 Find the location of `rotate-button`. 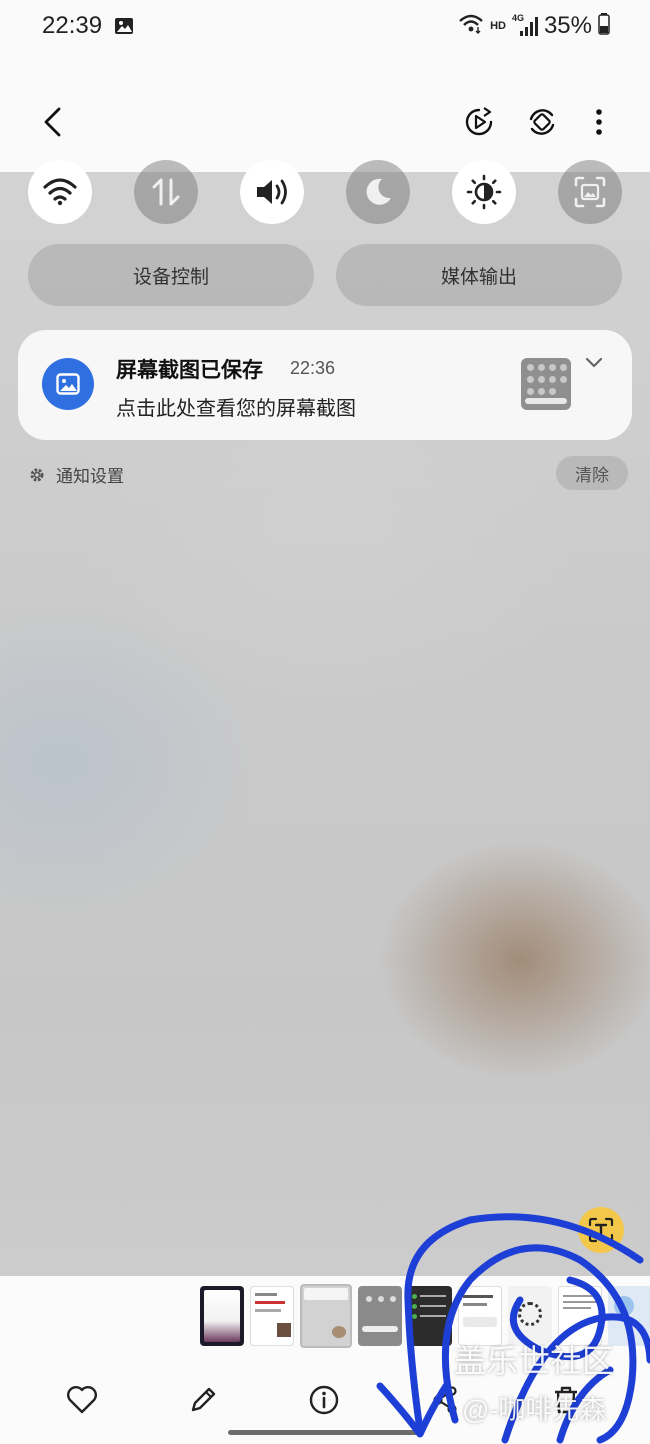

rotate-button is located at coordinates (542, 122).